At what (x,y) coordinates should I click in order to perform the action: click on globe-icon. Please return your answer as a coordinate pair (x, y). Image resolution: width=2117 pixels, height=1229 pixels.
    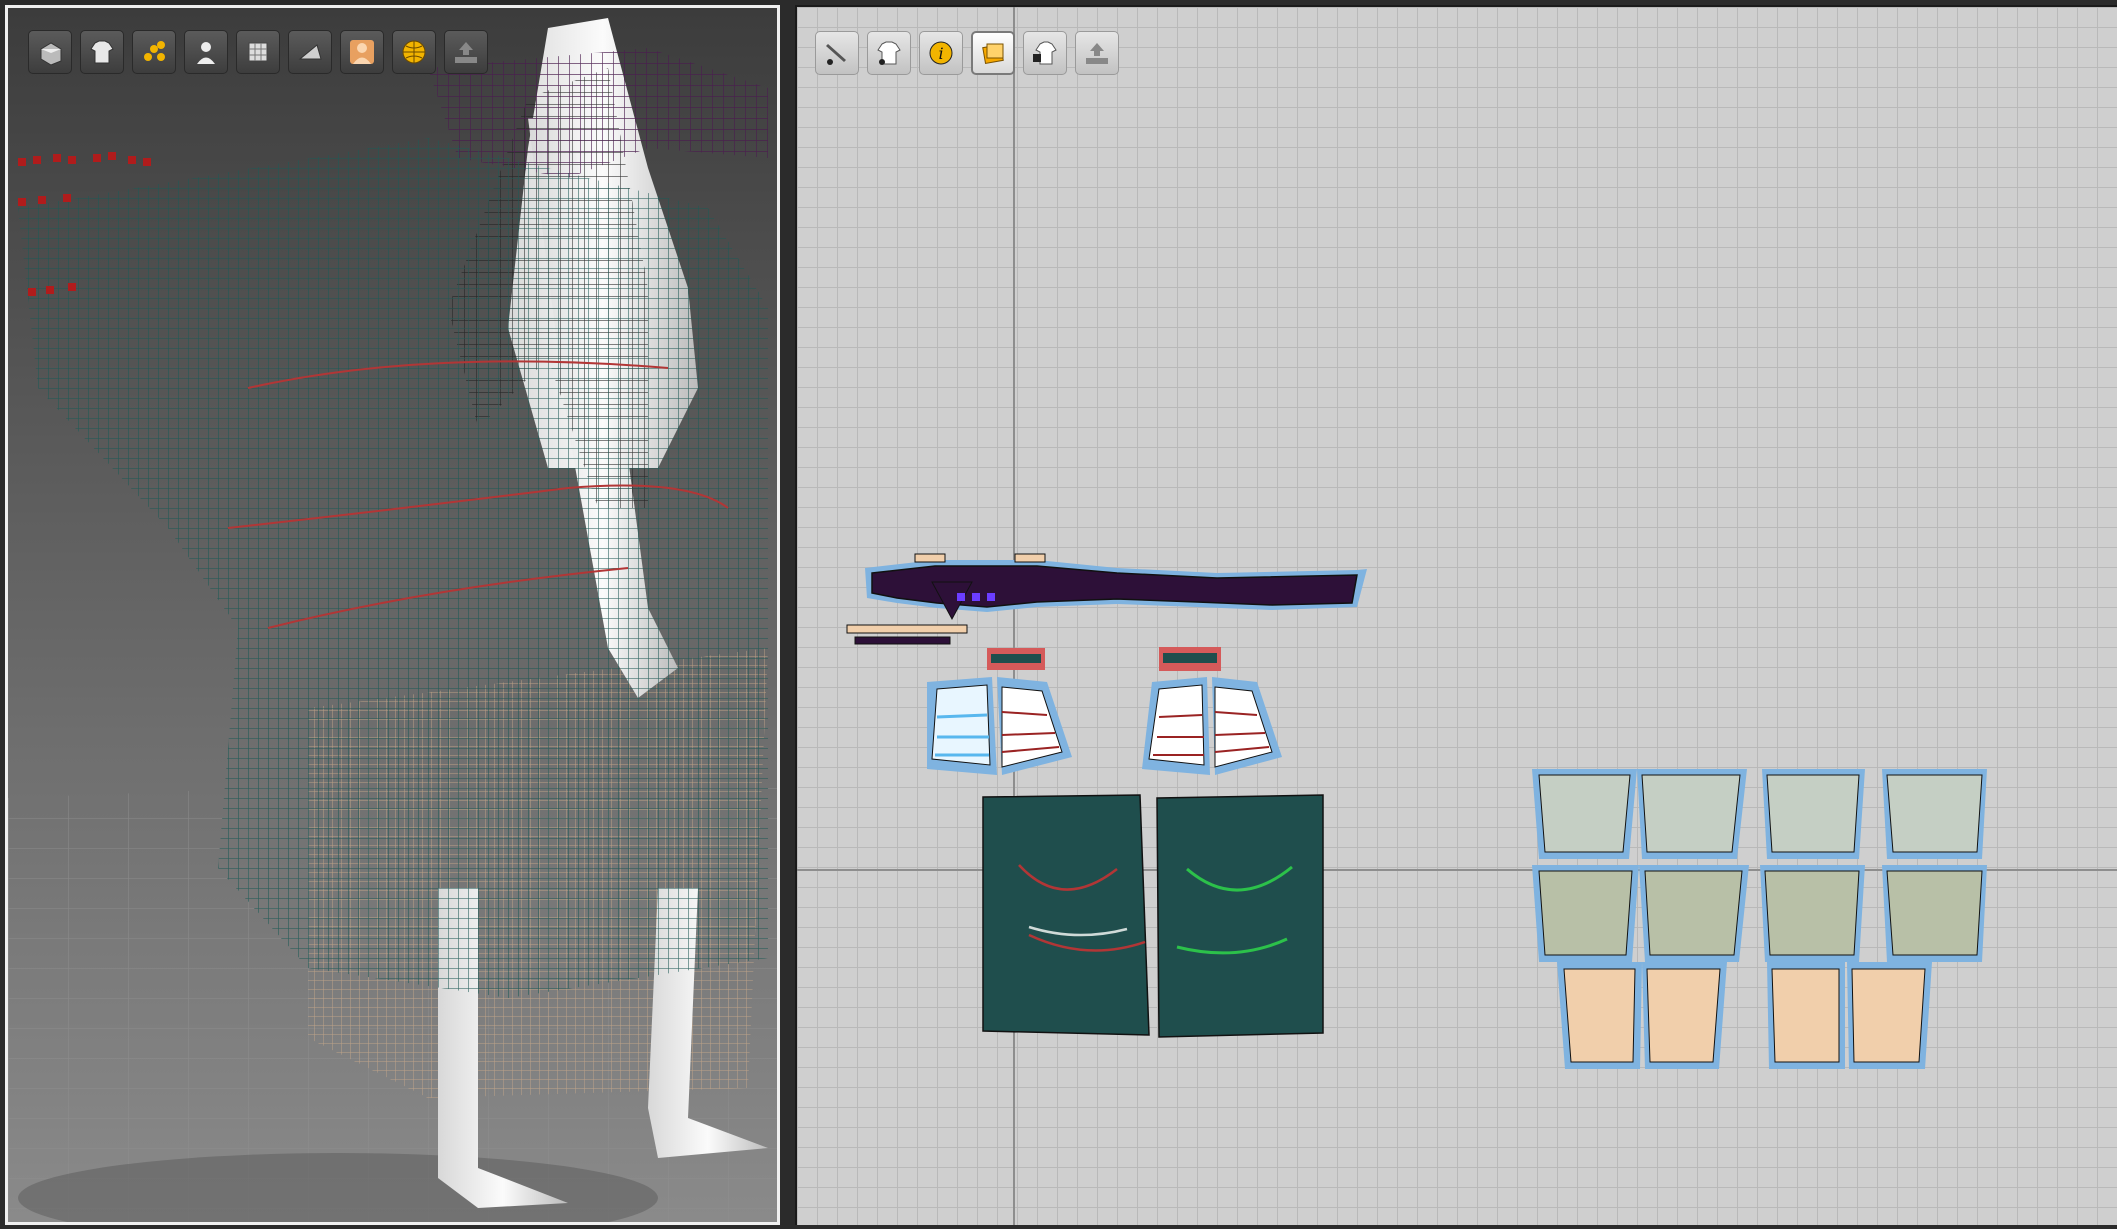
    Looking at the image, I should click on (414, 52).